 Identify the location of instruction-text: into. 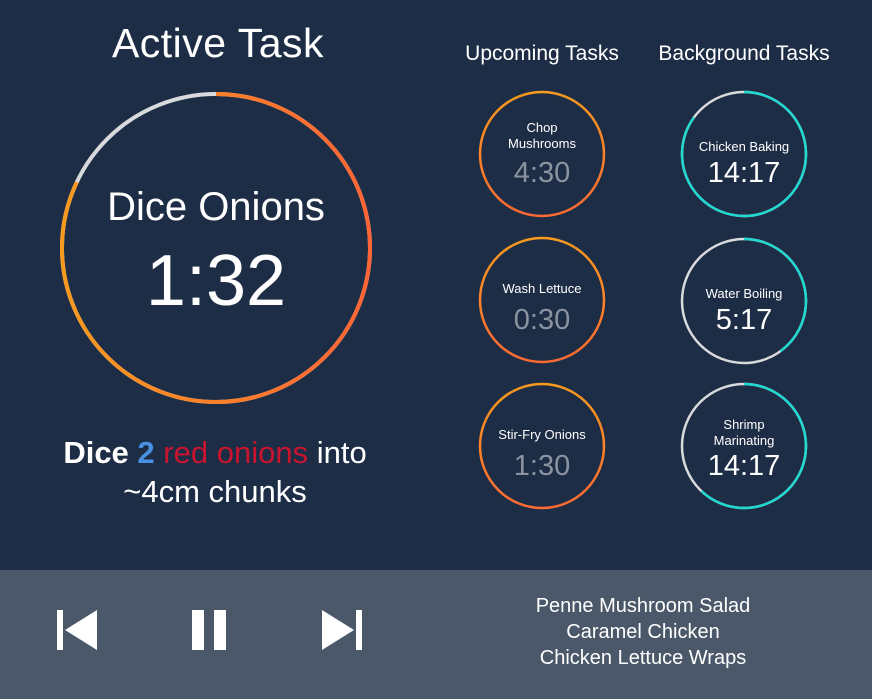
(341, 452).